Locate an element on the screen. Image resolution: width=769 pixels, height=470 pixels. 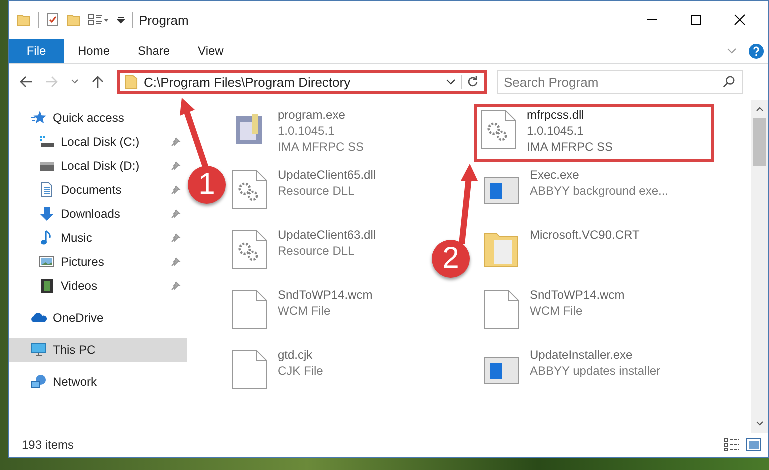
film-strip-icon is located at coordinates (47, 286).